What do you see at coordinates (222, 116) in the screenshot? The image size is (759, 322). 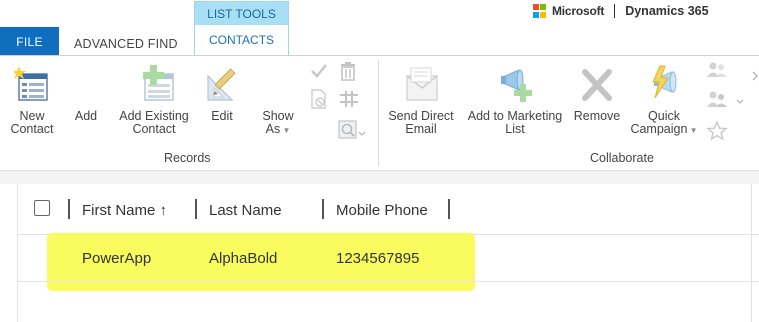 I see `edit-label: Edit` at bounding box center [222, 116].